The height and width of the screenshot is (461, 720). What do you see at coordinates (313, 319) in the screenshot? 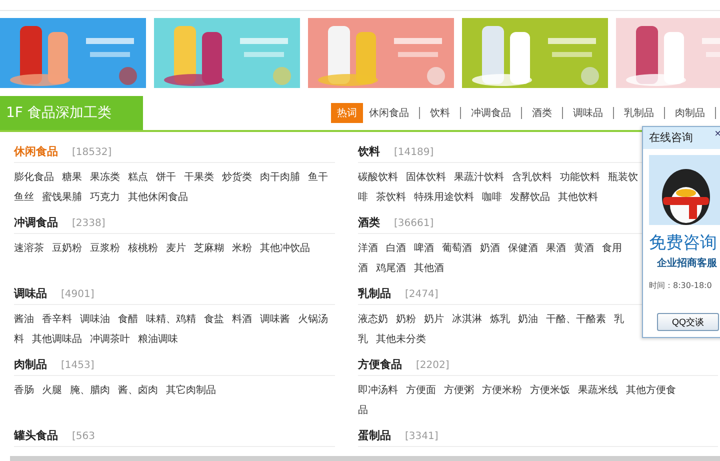
I see `subcategory-link: 火锅汤` at bounding box center [313, 319].